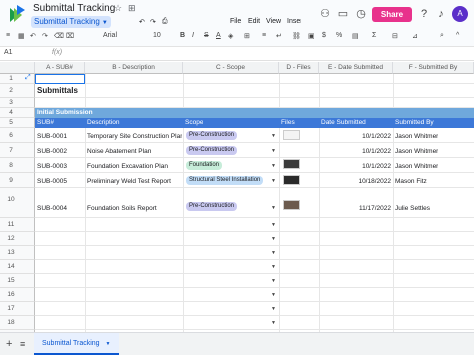  I want to click on text-color-button: A, so click(218, 35).